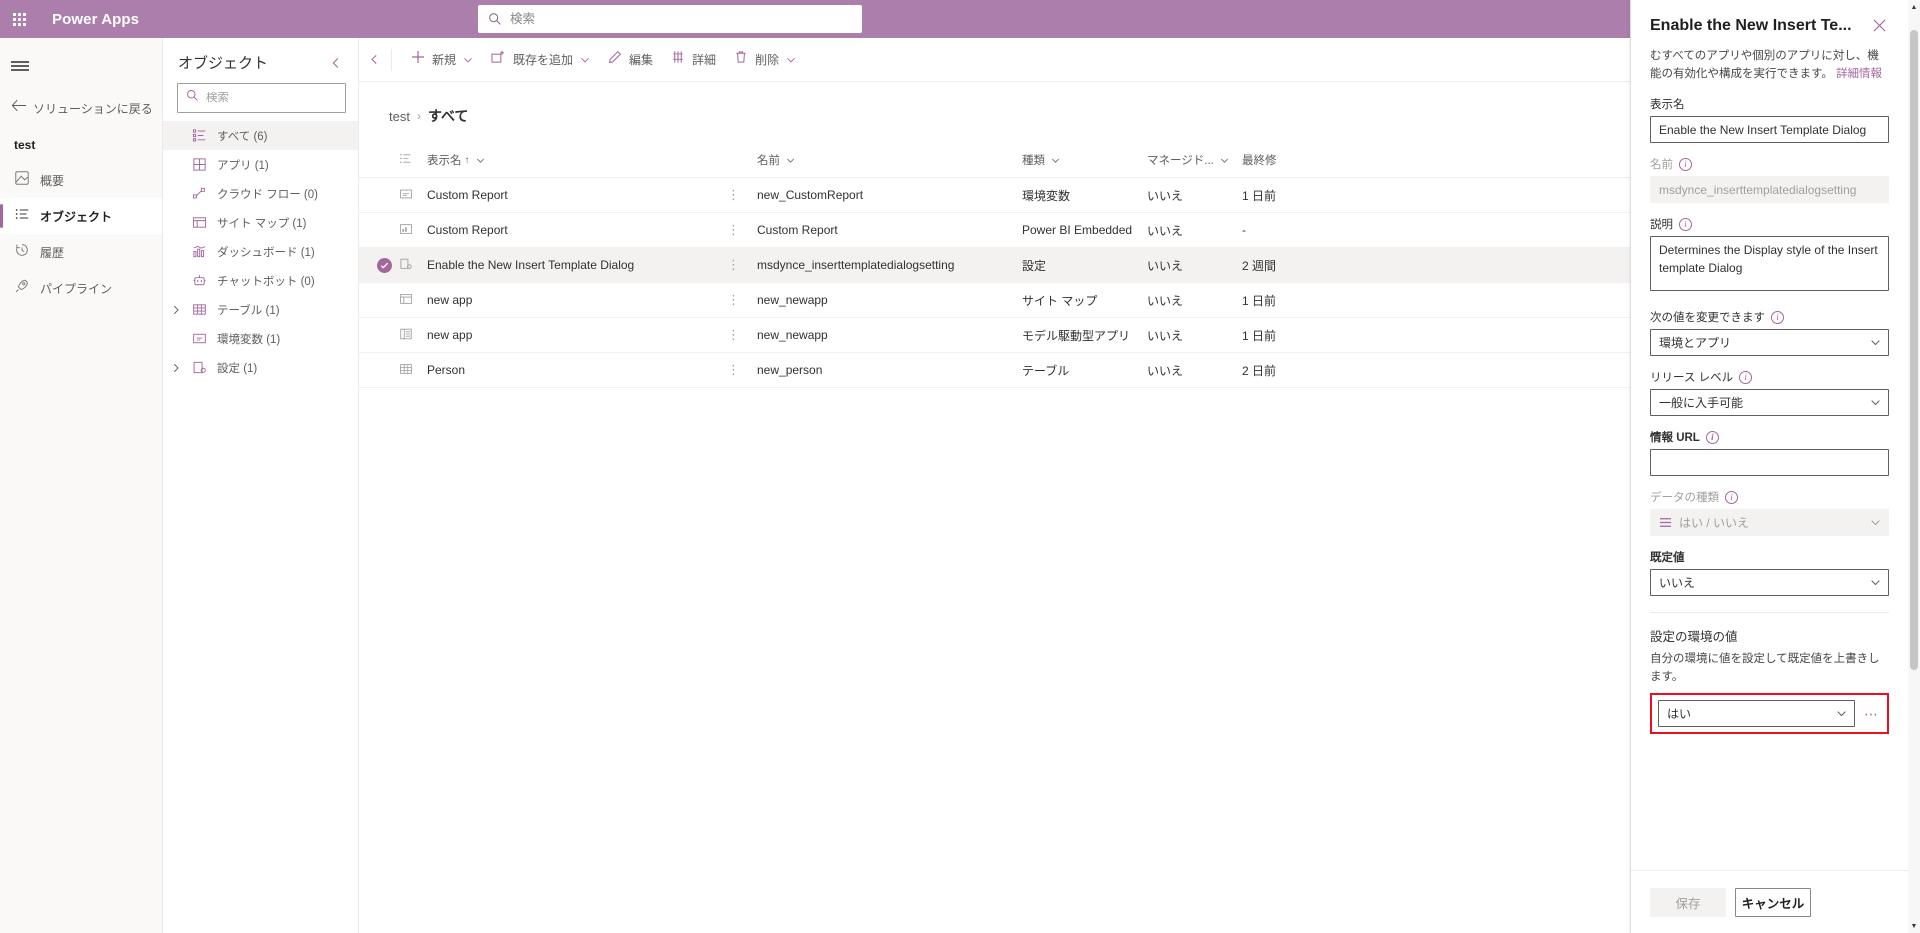 This screenshot has height=933, width=1920. What do you see at coordinates (374, 59) in the screenshot?
I see `grid-collapse-icon` at bounding box center [374, 59].